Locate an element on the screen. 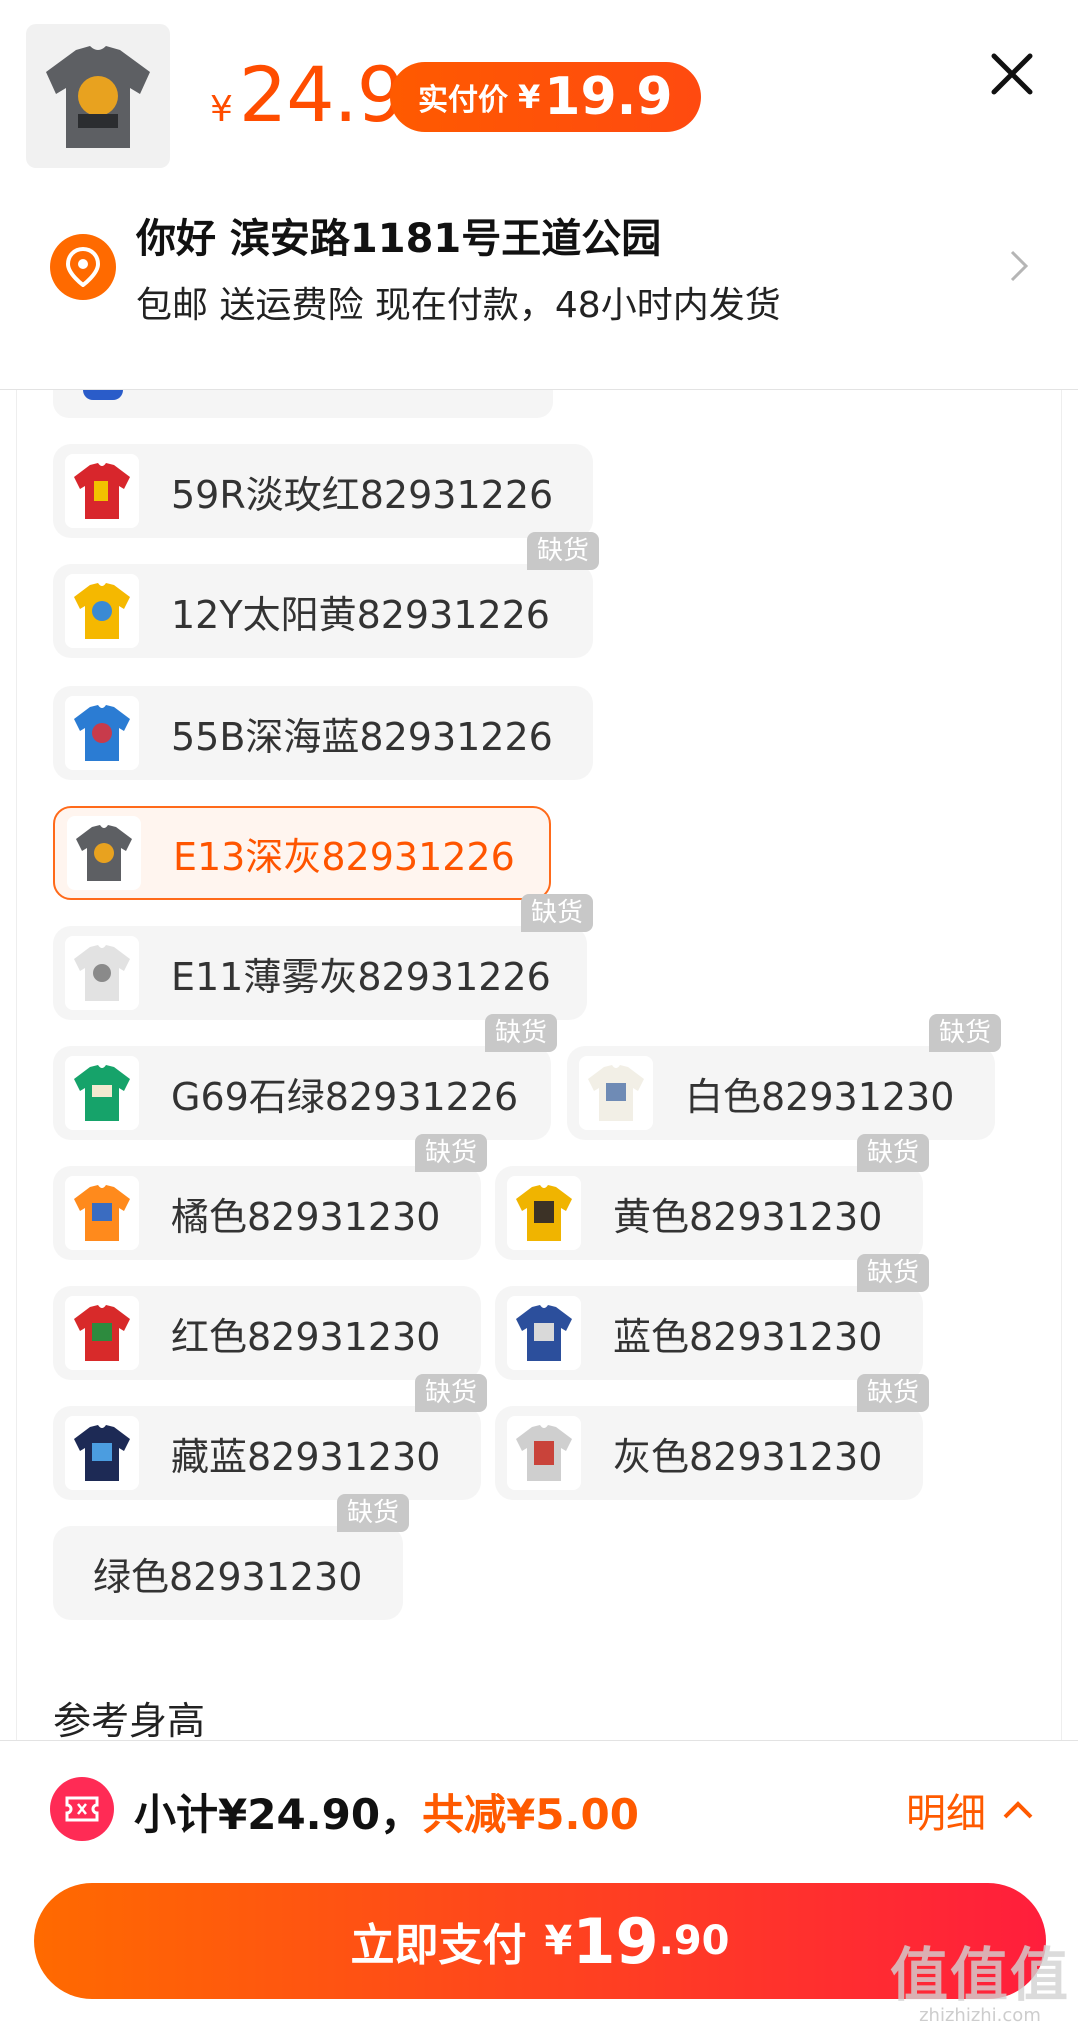  sku-label: 灰色82931230 is located at coordinates (748, 1456).